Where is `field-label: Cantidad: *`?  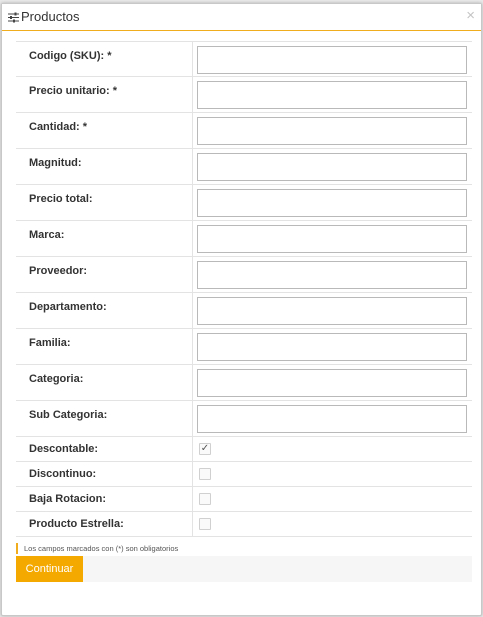 field-label: Cantidad: * is located at coordinates (104, 130).